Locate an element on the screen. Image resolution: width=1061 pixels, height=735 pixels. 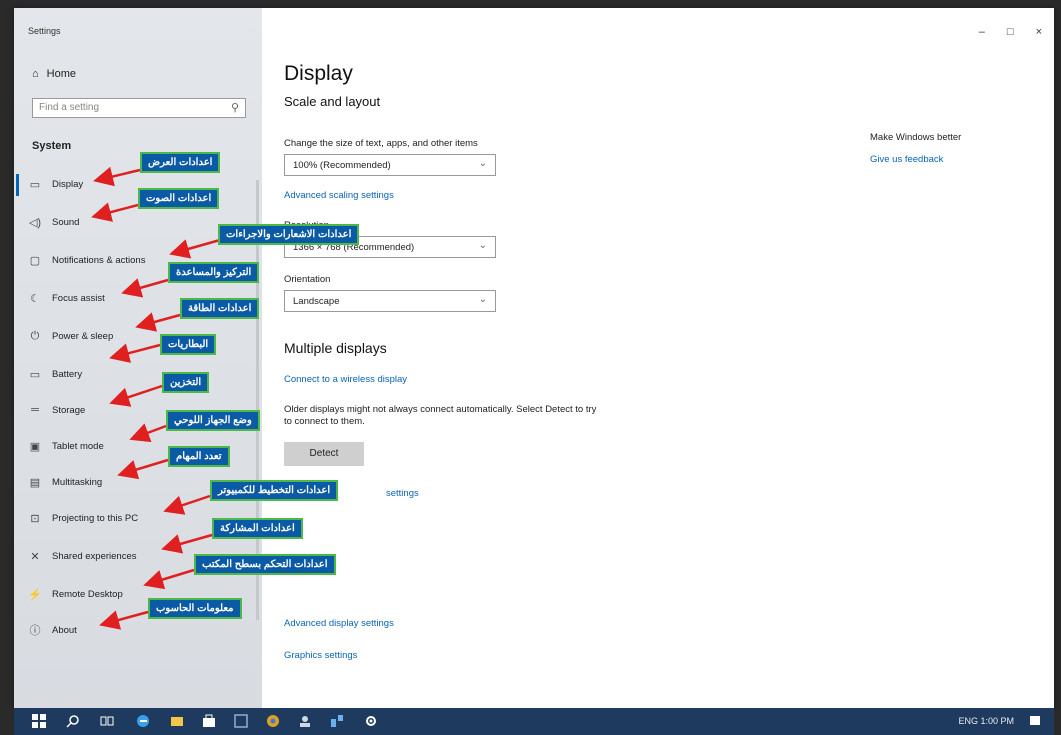
arrow-shared is located at coordinates (187, 543).